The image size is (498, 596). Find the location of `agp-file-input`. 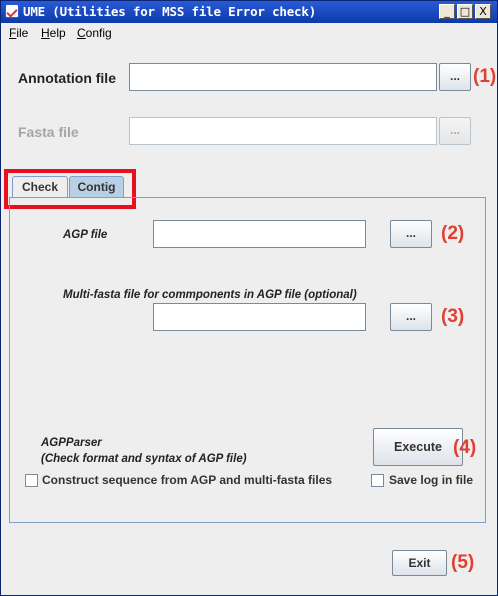

agp-file-input is located at coordinates (259, 234).